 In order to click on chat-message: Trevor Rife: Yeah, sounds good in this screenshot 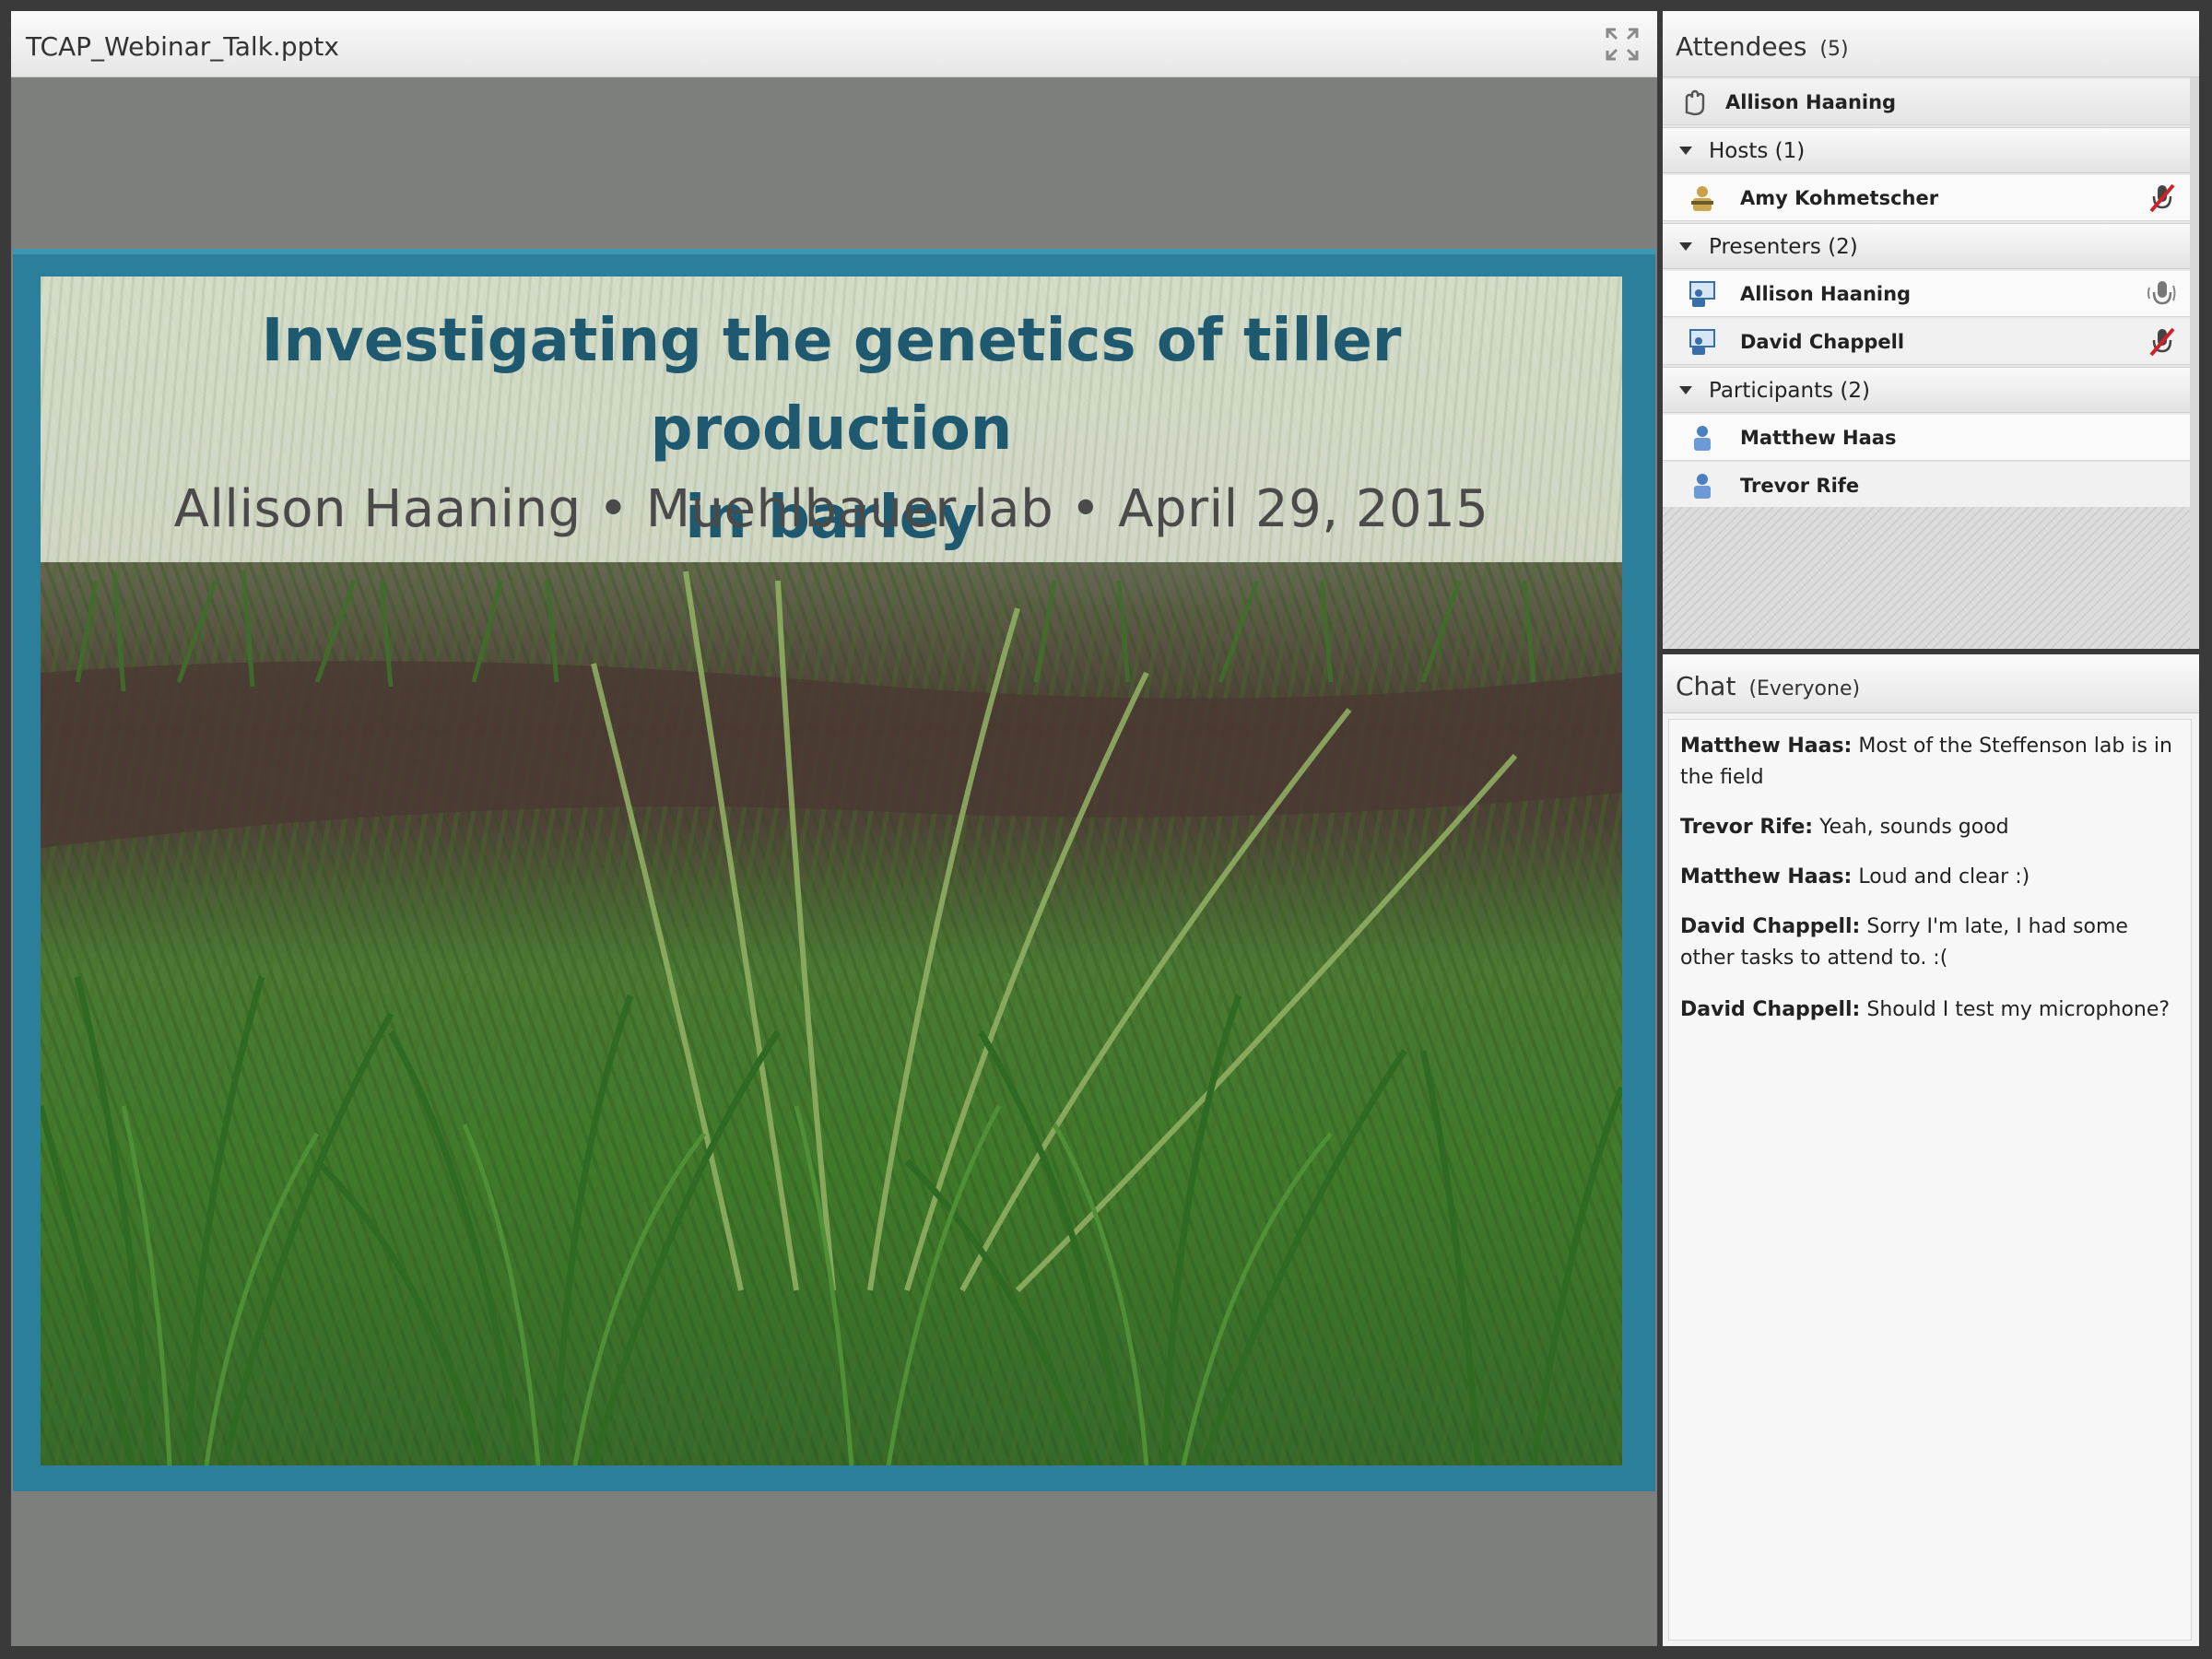, I will do `click(1929, 827)`.